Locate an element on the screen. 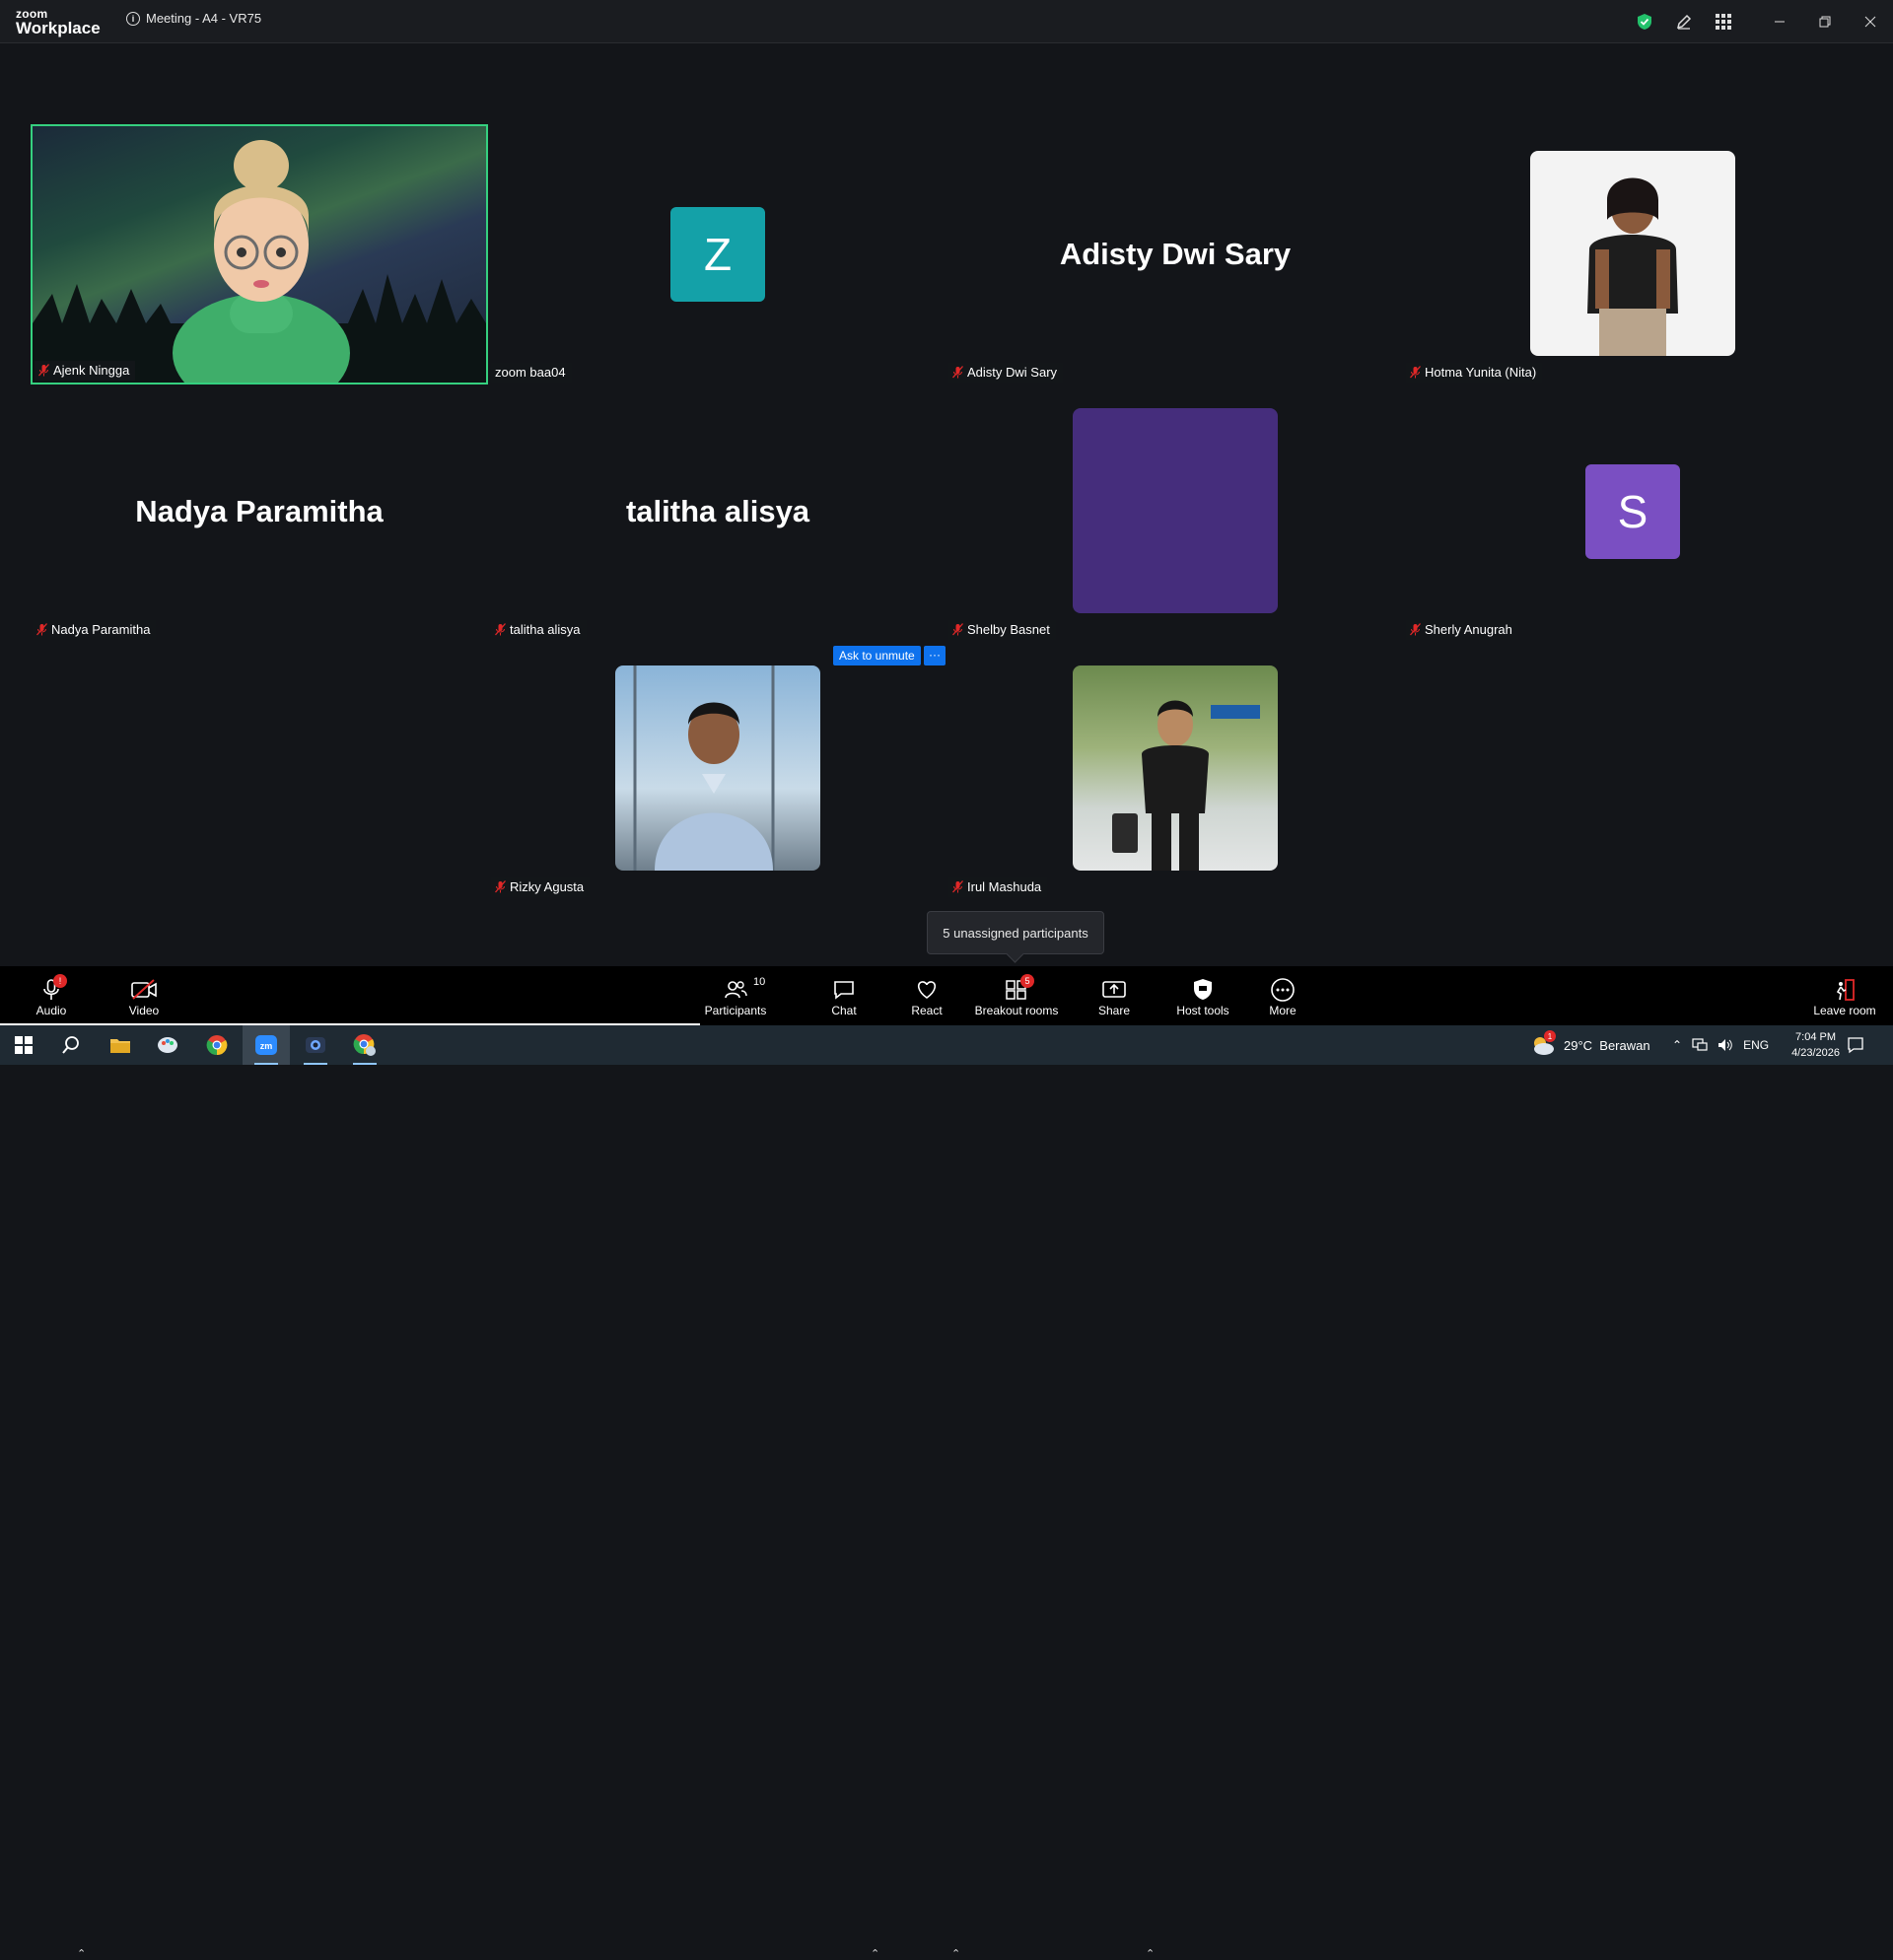 Image resolution: width=1893 pixels, height=1960 pixels. chat-button: Chat is located at coordinates (844, 995).